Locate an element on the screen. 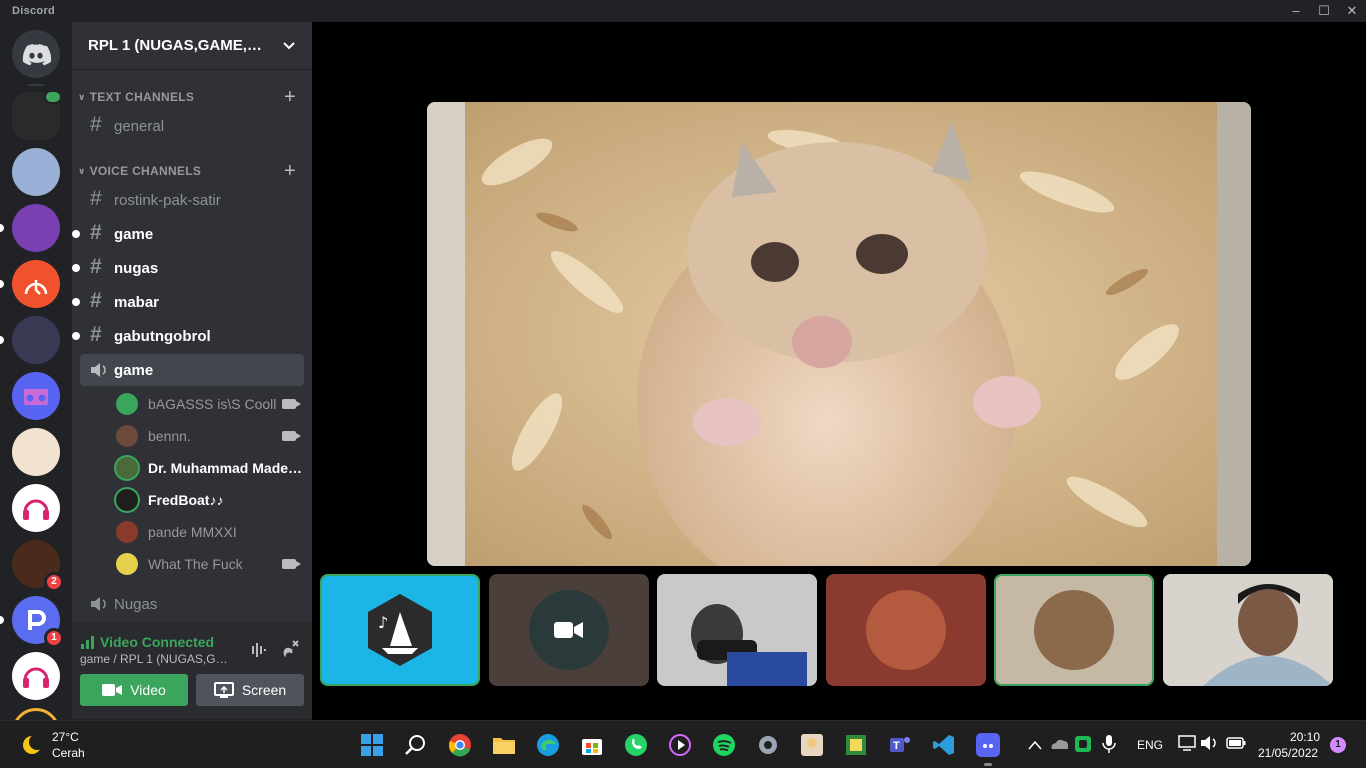  battery-icon is located at coordinates (1236, 743).